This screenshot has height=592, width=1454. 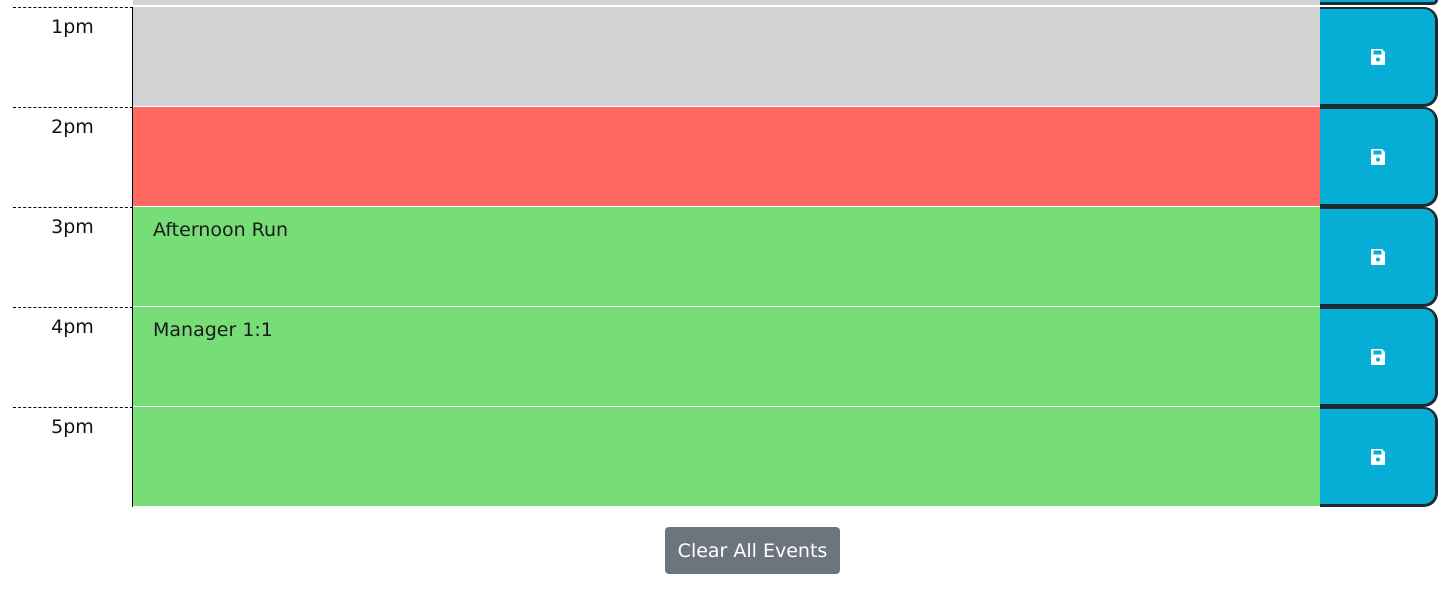 What do you see at coordinates (752, 550) in the screenshot?
I see `clear-all-events-button: Clear All Events` at bounding box center [752, 550].